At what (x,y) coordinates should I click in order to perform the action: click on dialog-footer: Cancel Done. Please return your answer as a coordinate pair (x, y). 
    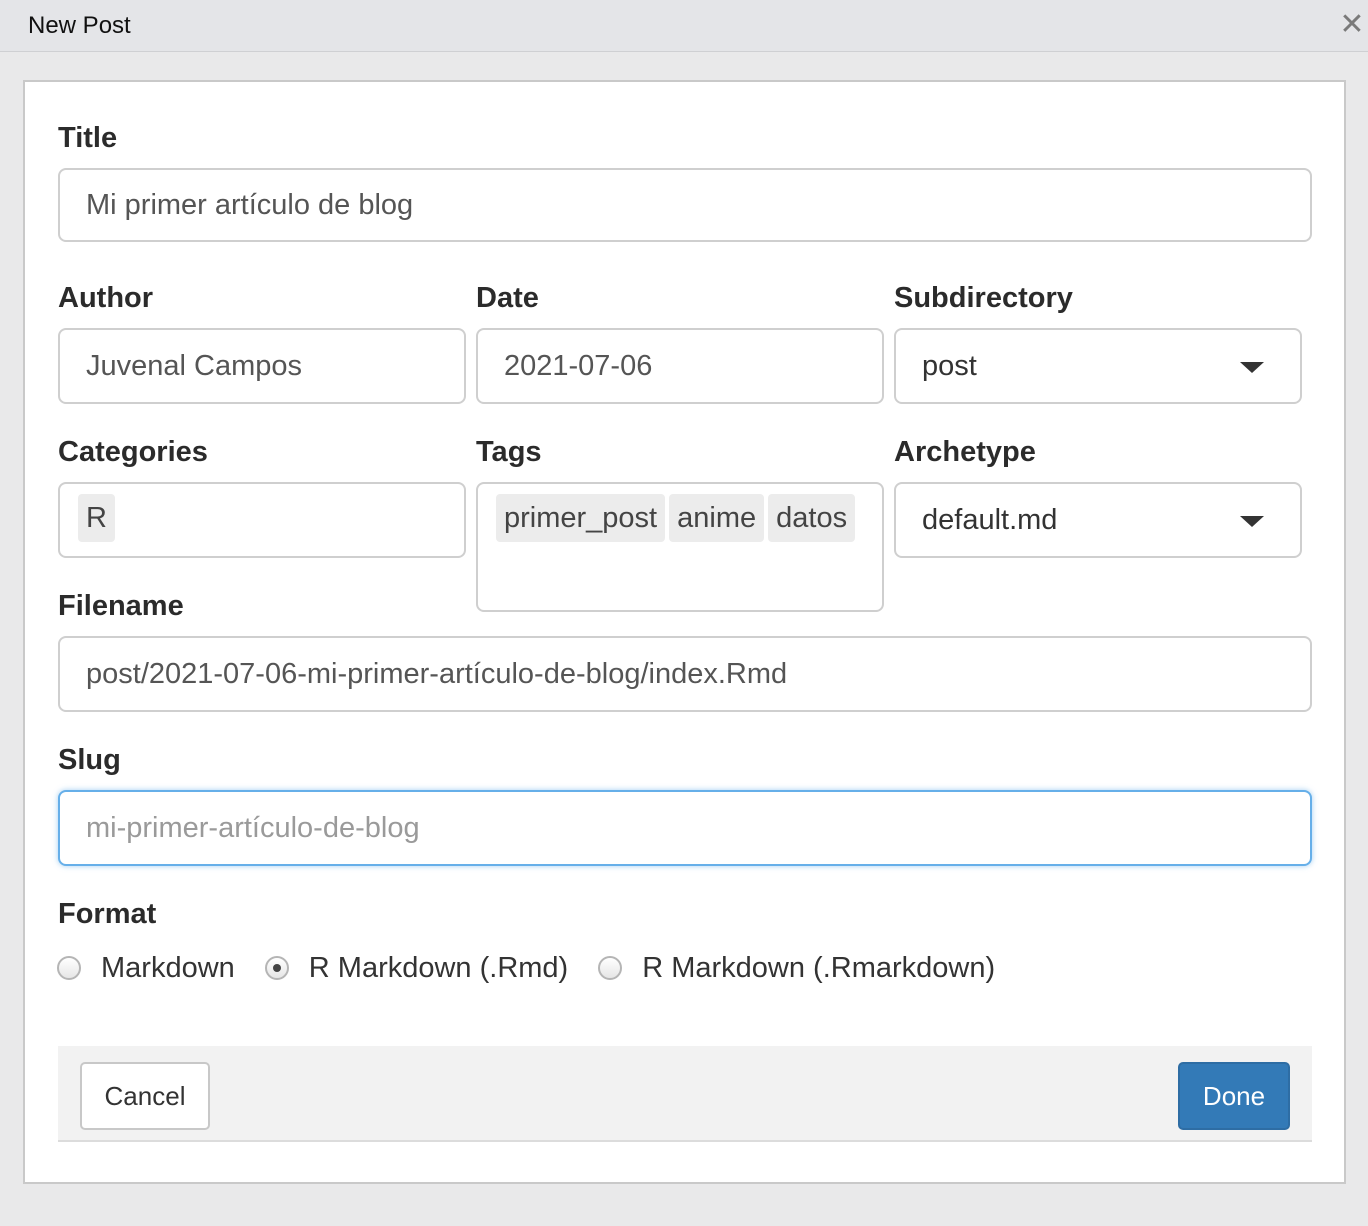
    Looking at the image, I should click on (685, 1094).